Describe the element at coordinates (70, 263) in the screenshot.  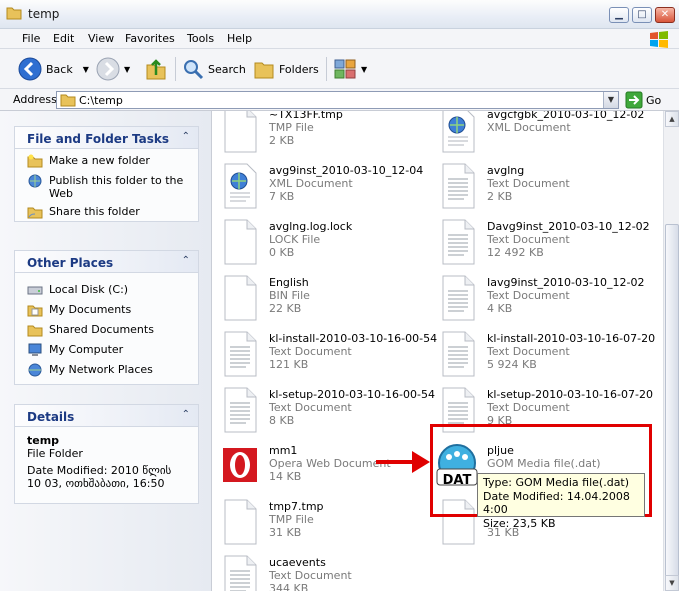
I see `panel-title: Other Places` at that location.